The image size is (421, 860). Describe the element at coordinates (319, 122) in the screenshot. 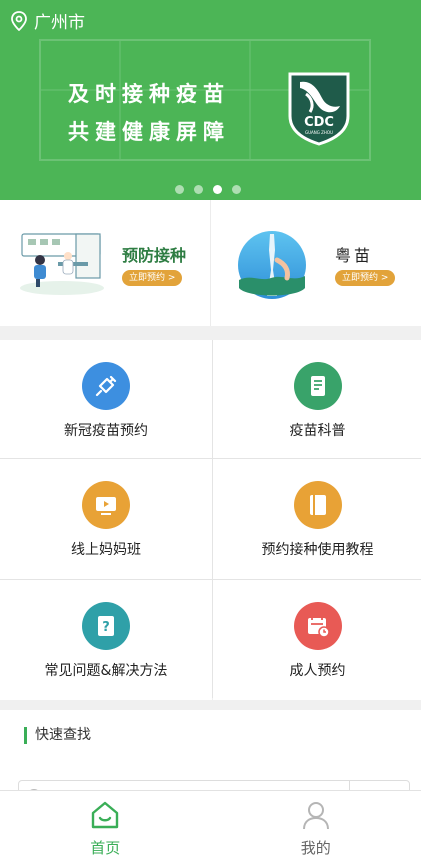

I see `cdc-logo-text: CDC` at that location.